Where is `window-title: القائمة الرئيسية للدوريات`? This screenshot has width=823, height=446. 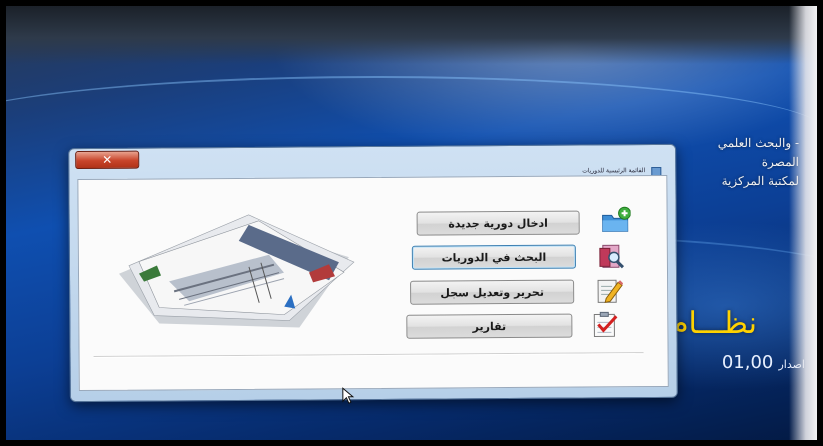 window-title: القائمة الرئيسية للدوريات is located at coordinates (614, 171).